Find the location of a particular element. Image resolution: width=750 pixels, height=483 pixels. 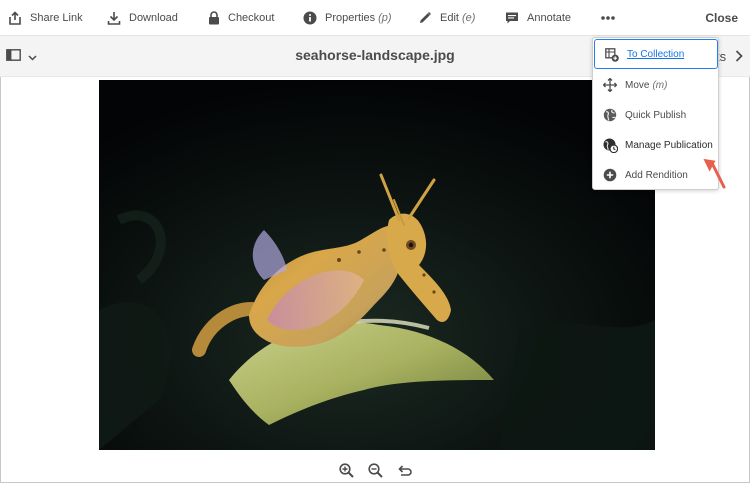

download-button: Download is located at coordinates (142, 18).